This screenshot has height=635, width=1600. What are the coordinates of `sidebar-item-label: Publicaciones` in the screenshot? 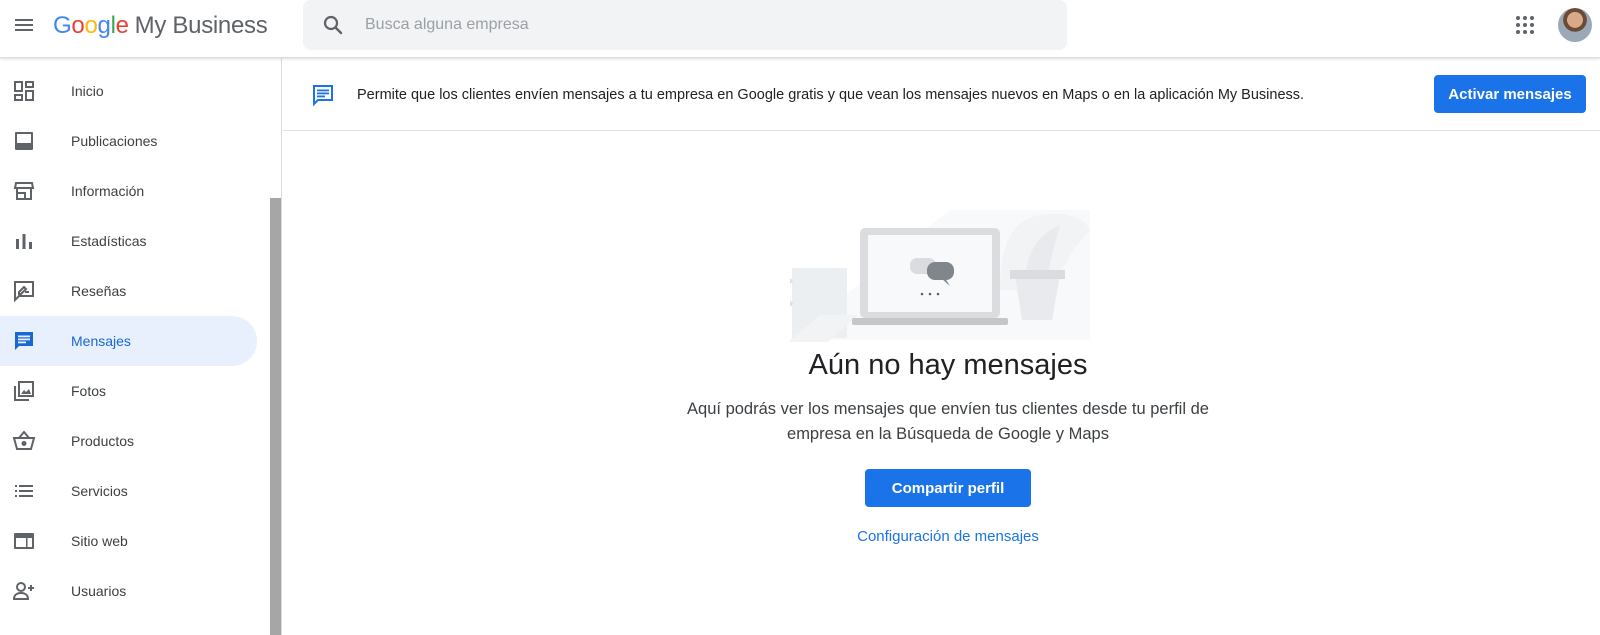 It's located at (114, 141).